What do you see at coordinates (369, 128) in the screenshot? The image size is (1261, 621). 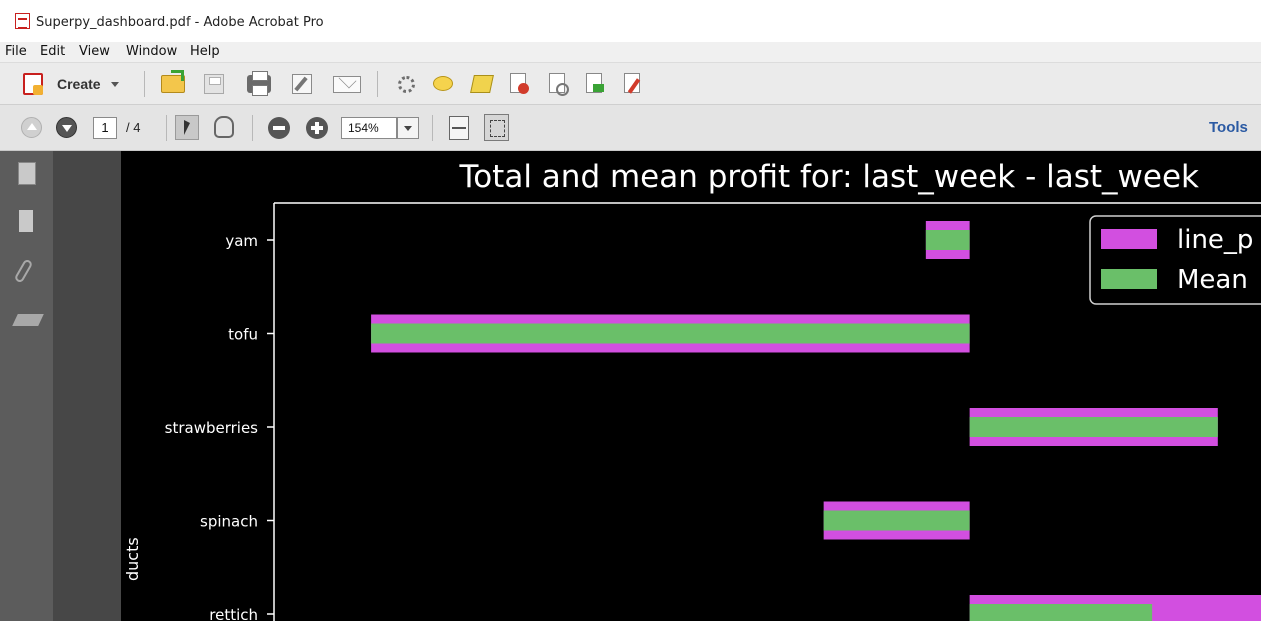 I see `zoom-input: 154%` at bounding box center [369, 128].